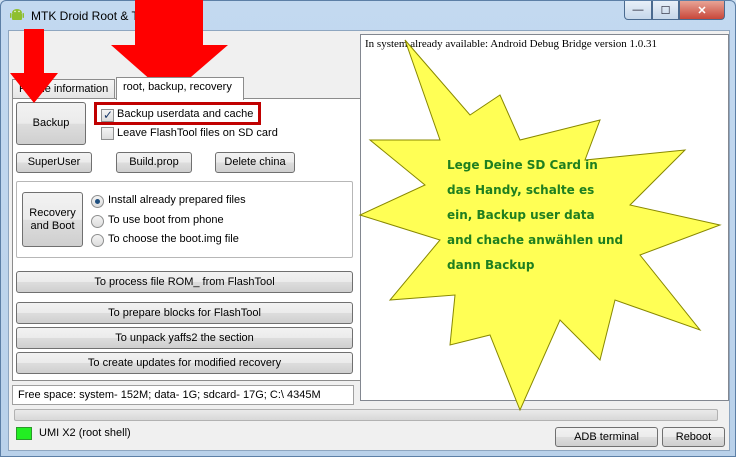 The image size is (736, 457). I want to click on superuser-button-label: SuperUser, so click(54, 162).